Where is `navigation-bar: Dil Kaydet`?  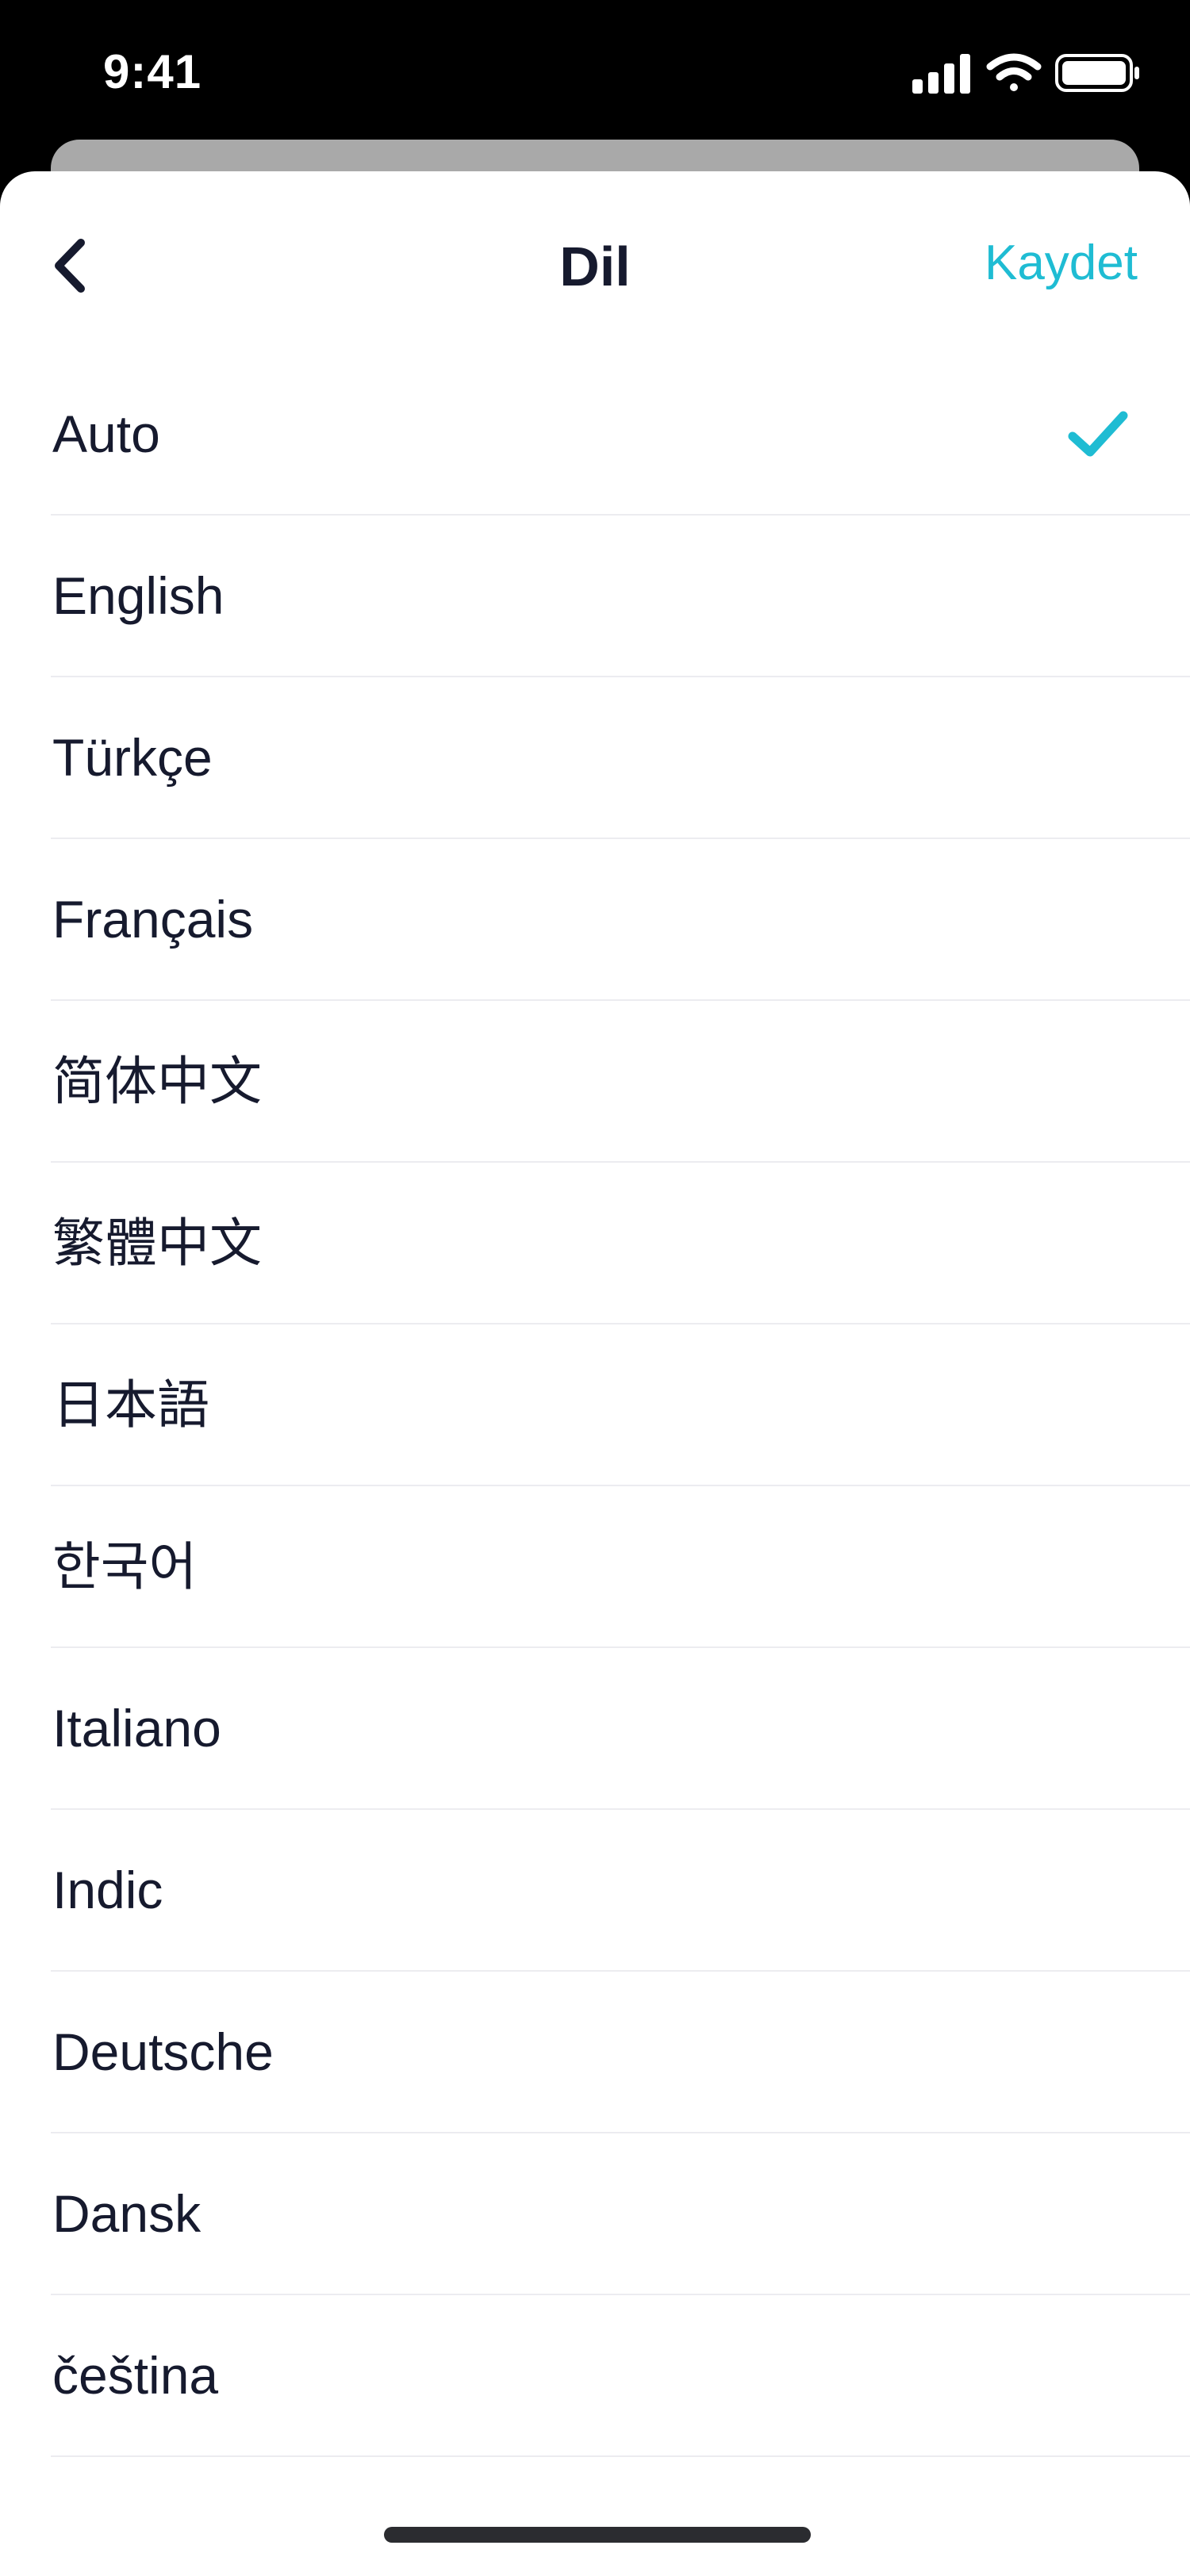
navigation-bar: Dil Kaydet is located at coordinates (595, 263).